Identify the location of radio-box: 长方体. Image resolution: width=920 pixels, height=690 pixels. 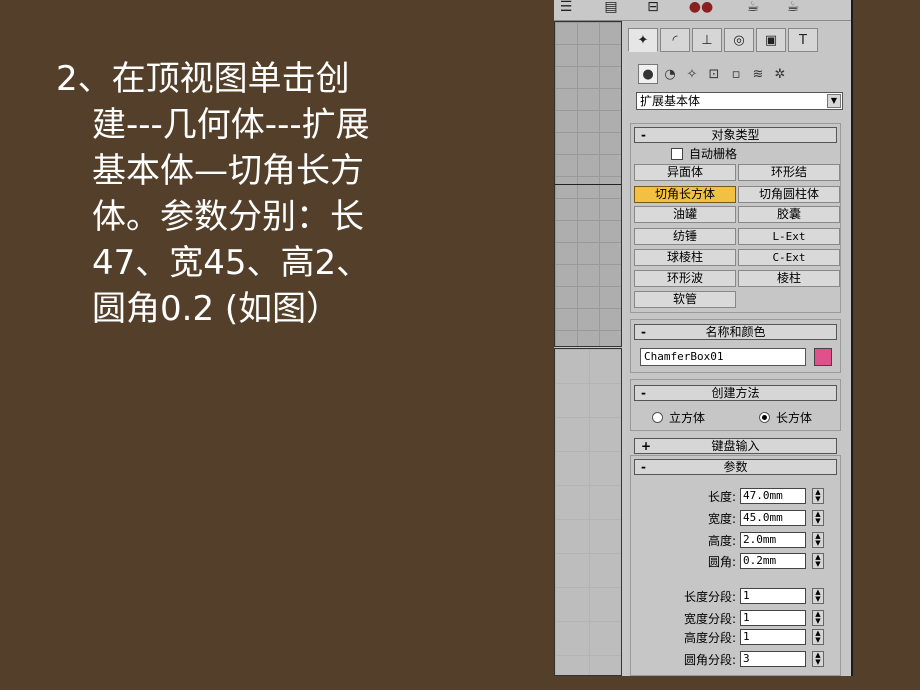
(785, 417).